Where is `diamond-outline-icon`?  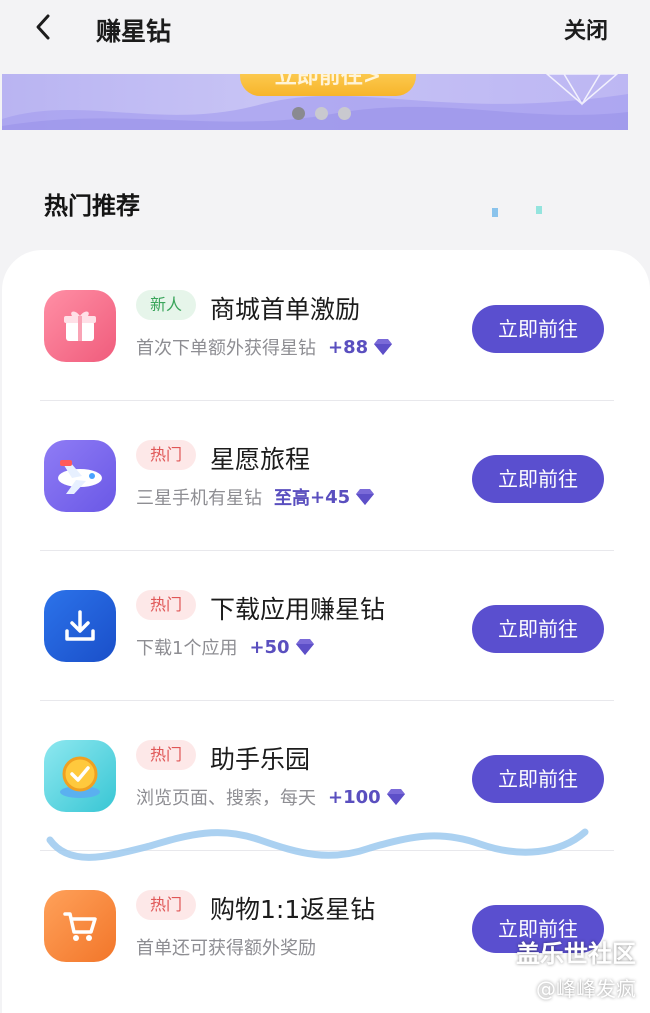 diamond-outline-icon is located at coordinates (582, 90).